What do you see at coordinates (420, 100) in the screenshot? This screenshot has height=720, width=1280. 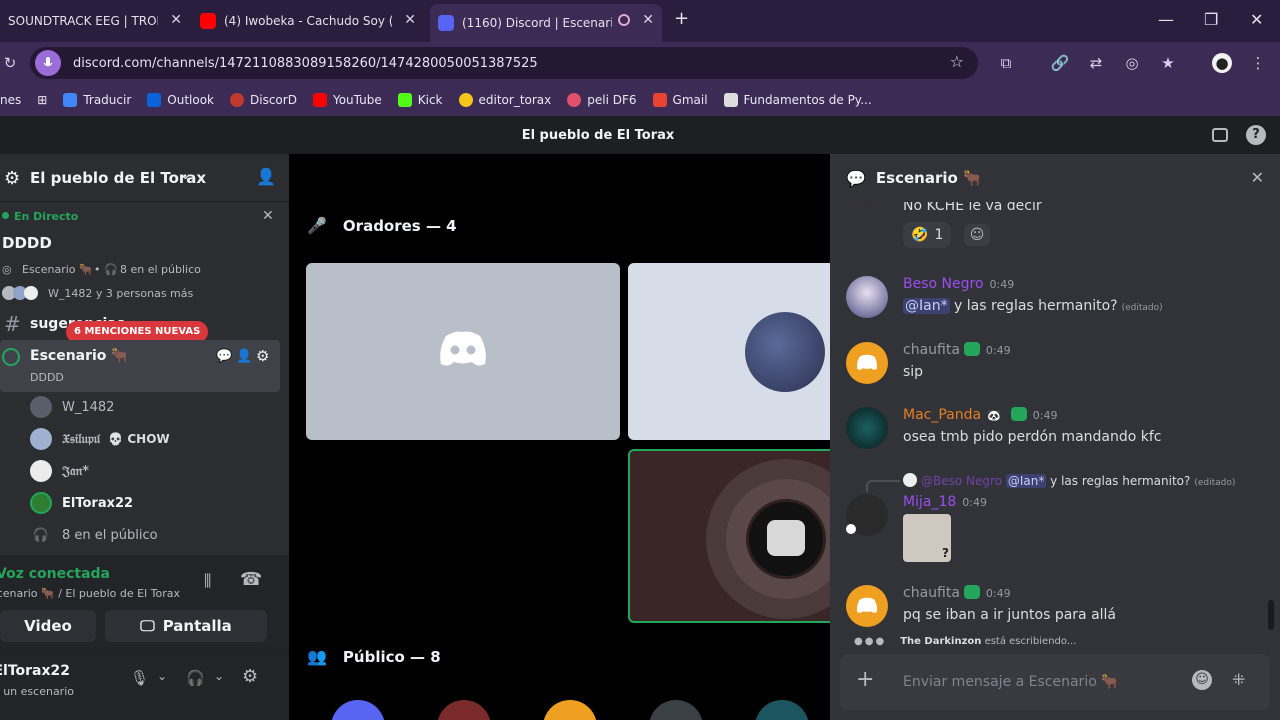 I see `bookmark-item: Kick` at bounding box center [420, 100].